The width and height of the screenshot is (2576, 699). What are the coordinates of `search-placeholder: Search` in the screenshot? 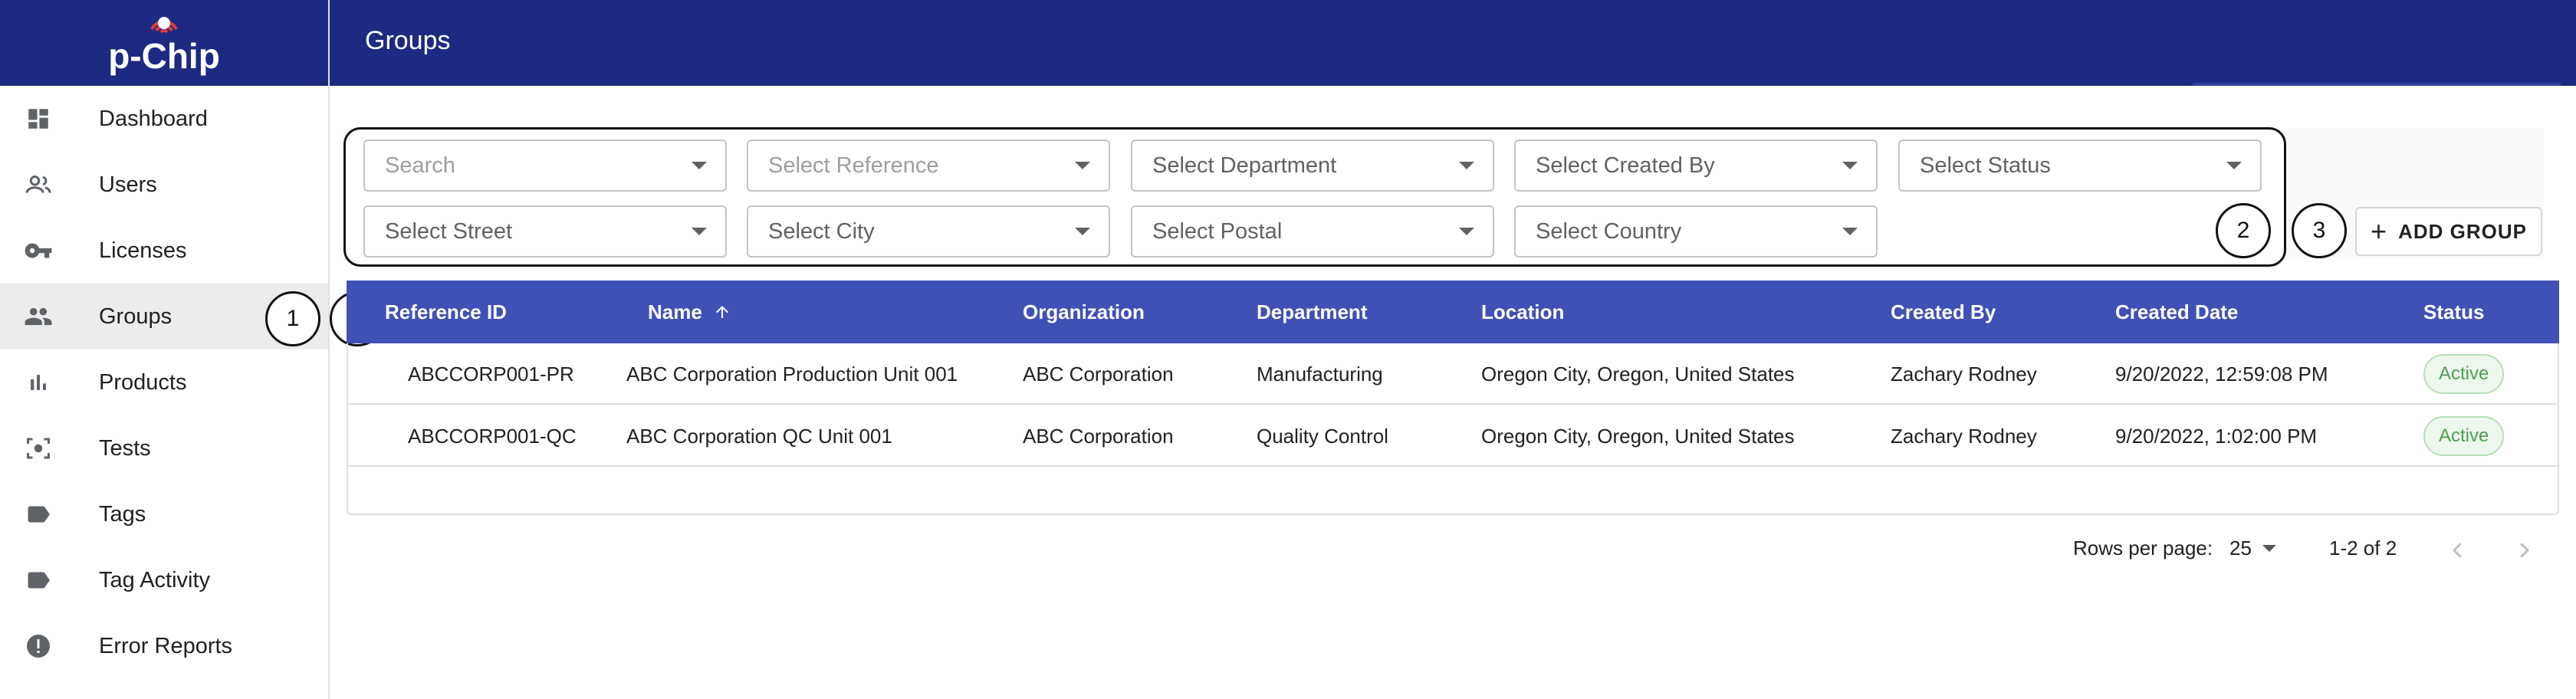 It's located at (420, 165).